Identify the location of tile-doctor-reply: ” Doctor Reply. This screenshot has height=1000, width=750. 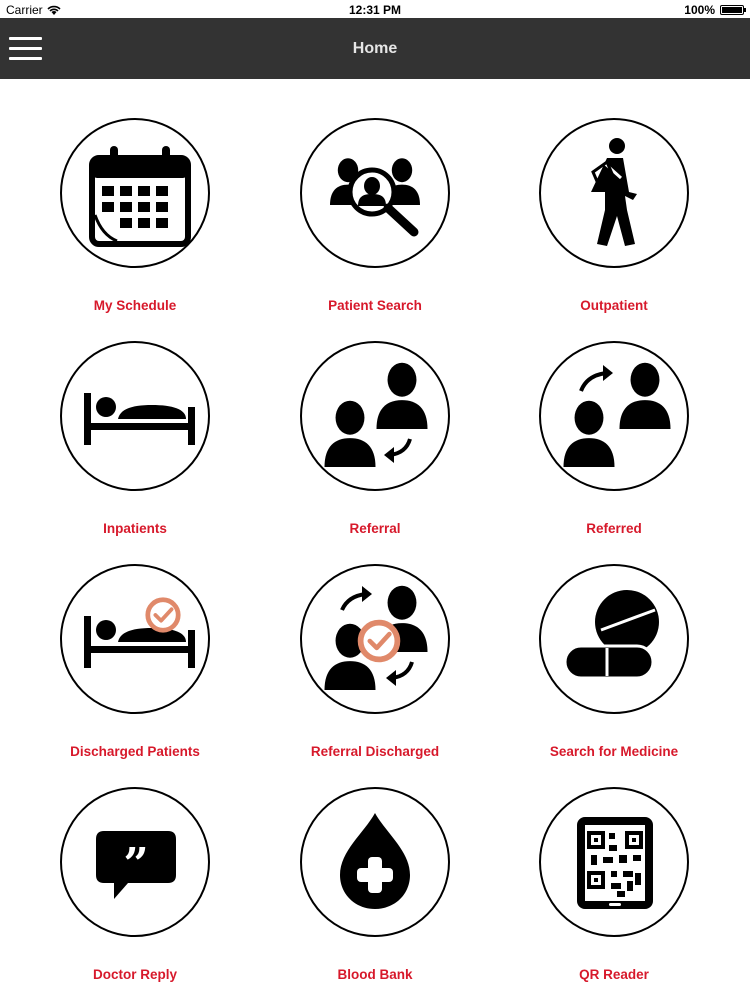
(135, 887).